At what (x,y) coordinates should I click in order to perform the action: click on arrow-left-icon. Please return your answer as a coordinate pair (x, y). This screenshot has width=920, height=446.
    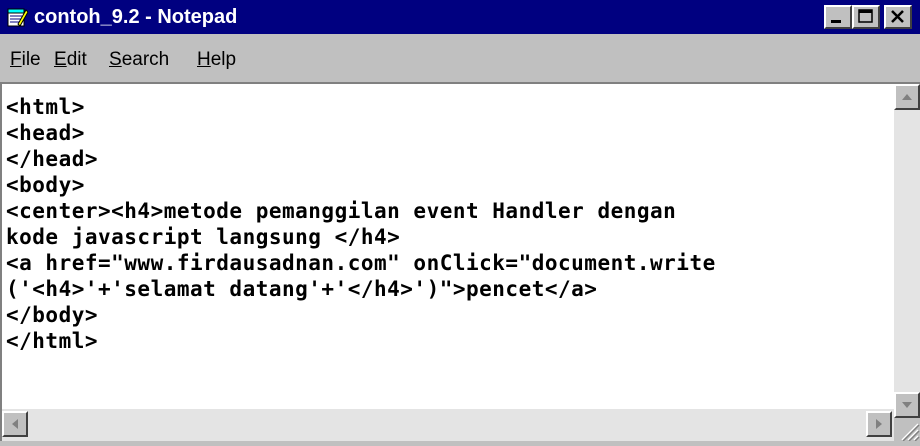
    Looking at the image, I should click on (15, 424).